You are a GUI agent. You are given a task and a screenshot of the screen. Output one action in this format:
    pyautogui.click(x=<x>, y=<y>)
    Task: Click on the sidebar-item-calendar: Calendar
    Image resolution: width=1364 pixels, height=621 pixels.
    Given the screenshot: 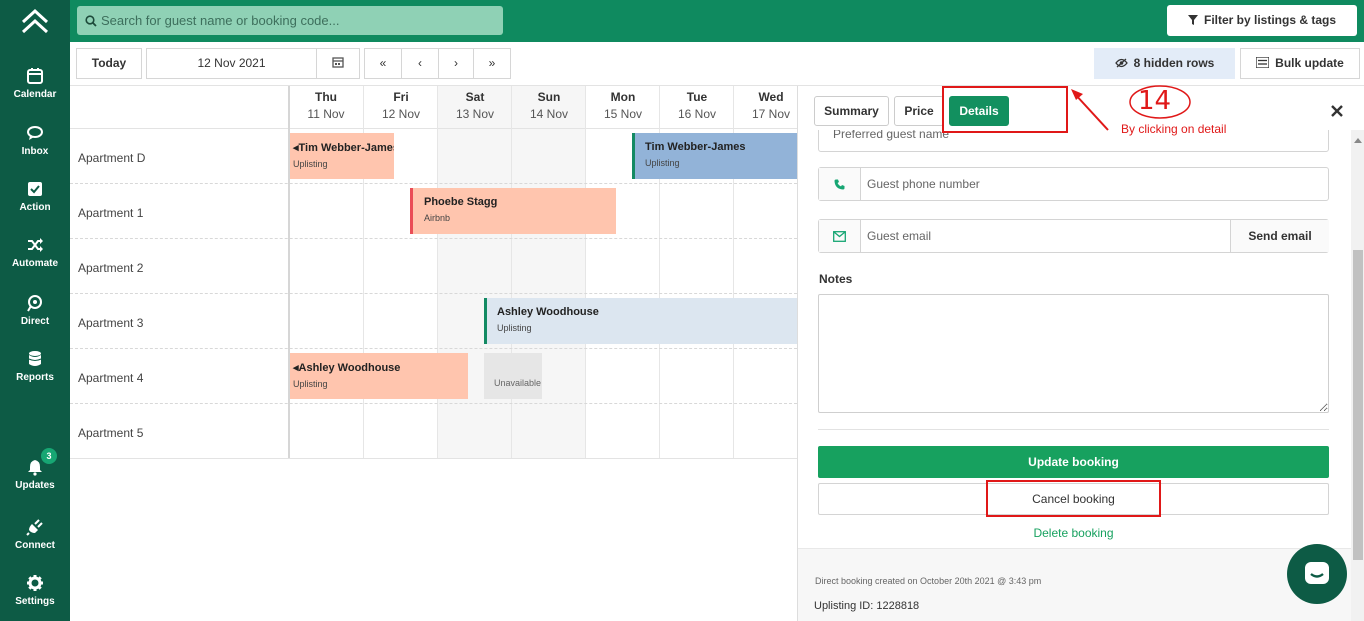 What is the action you would take?
    pyautogui.click(x=35, y=83)
    